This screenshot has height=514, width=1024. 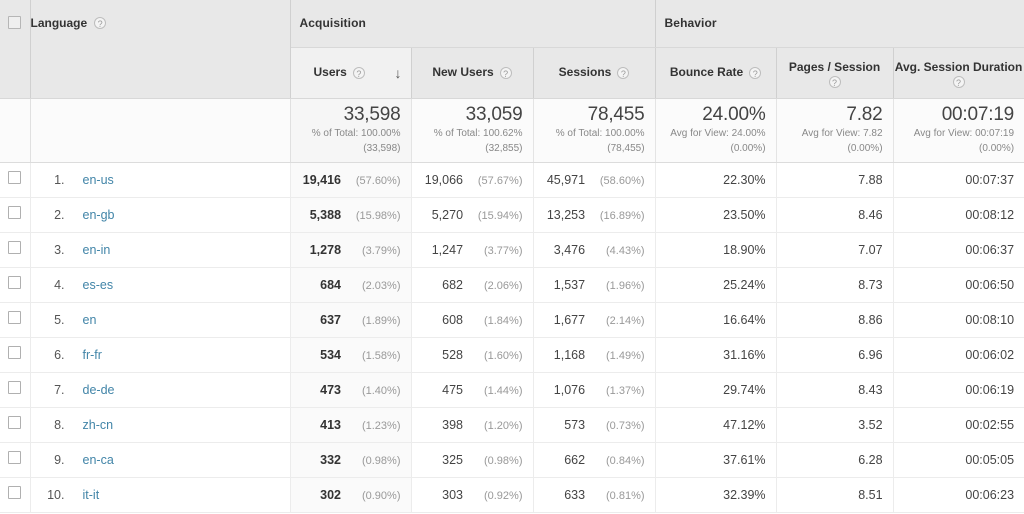 I want to click on cell-users-value: 1,278, so click(x=325, y=249).